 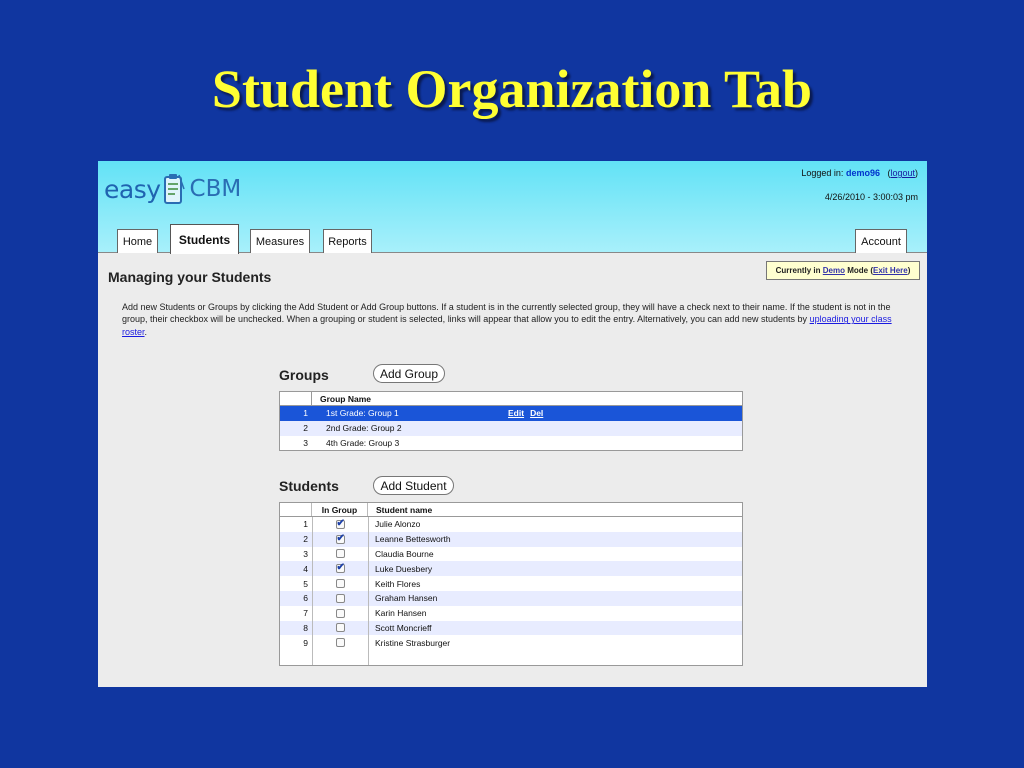 I want to click on tab-students: Students, so click(x=204, y=239).